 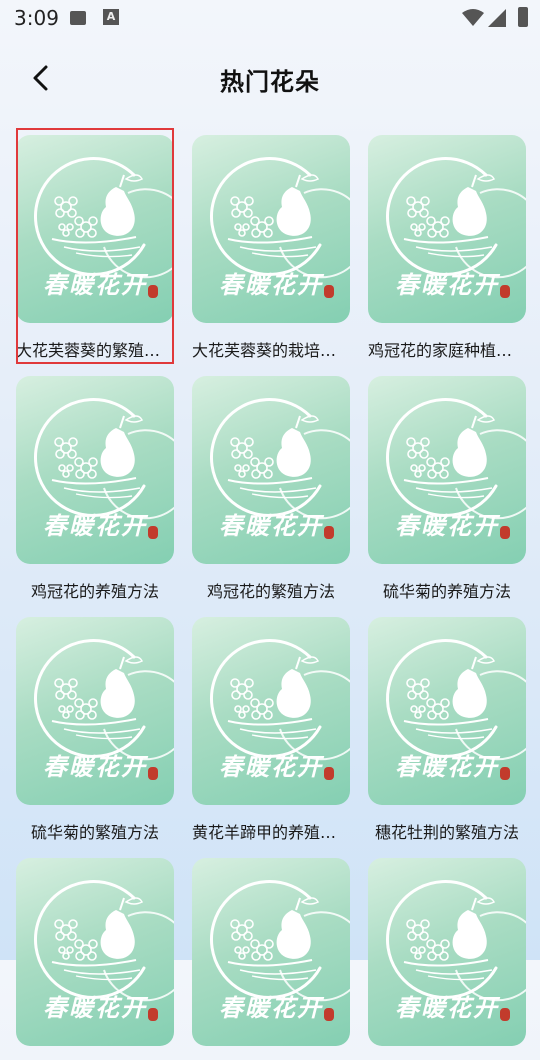 What do you see at coordinates (94, 591) in the screenshot?
I see `card-title: 鸡冠花的养殖方法` at bounding box center [94, 591].